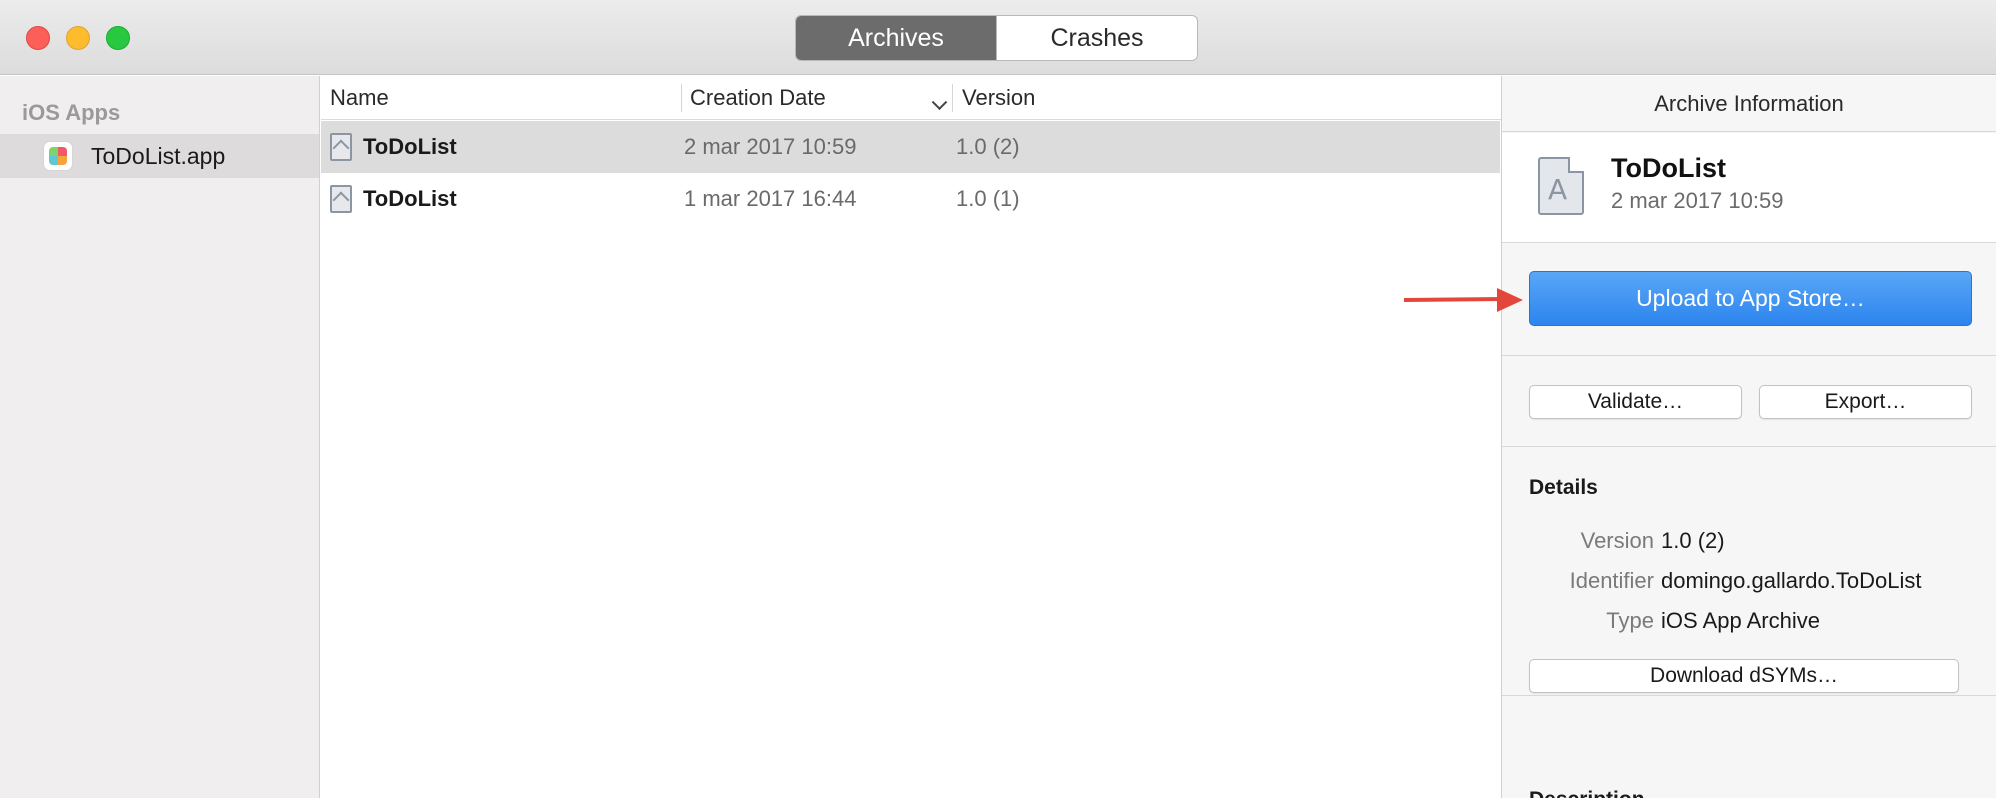 Image resolution: width=1996 pixels, height=798 pixels. Describe the element at coordinates (1749, 104) in the screenshot. I see `inspector-title: Archive Information` at that location.